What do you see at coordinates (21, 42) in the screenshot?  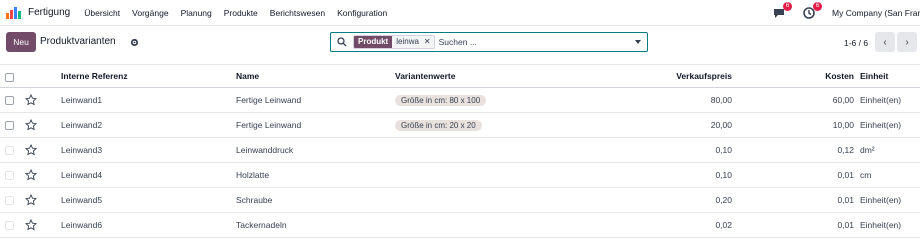 I see `new-button: Neu` at bounding box center [21, 42].